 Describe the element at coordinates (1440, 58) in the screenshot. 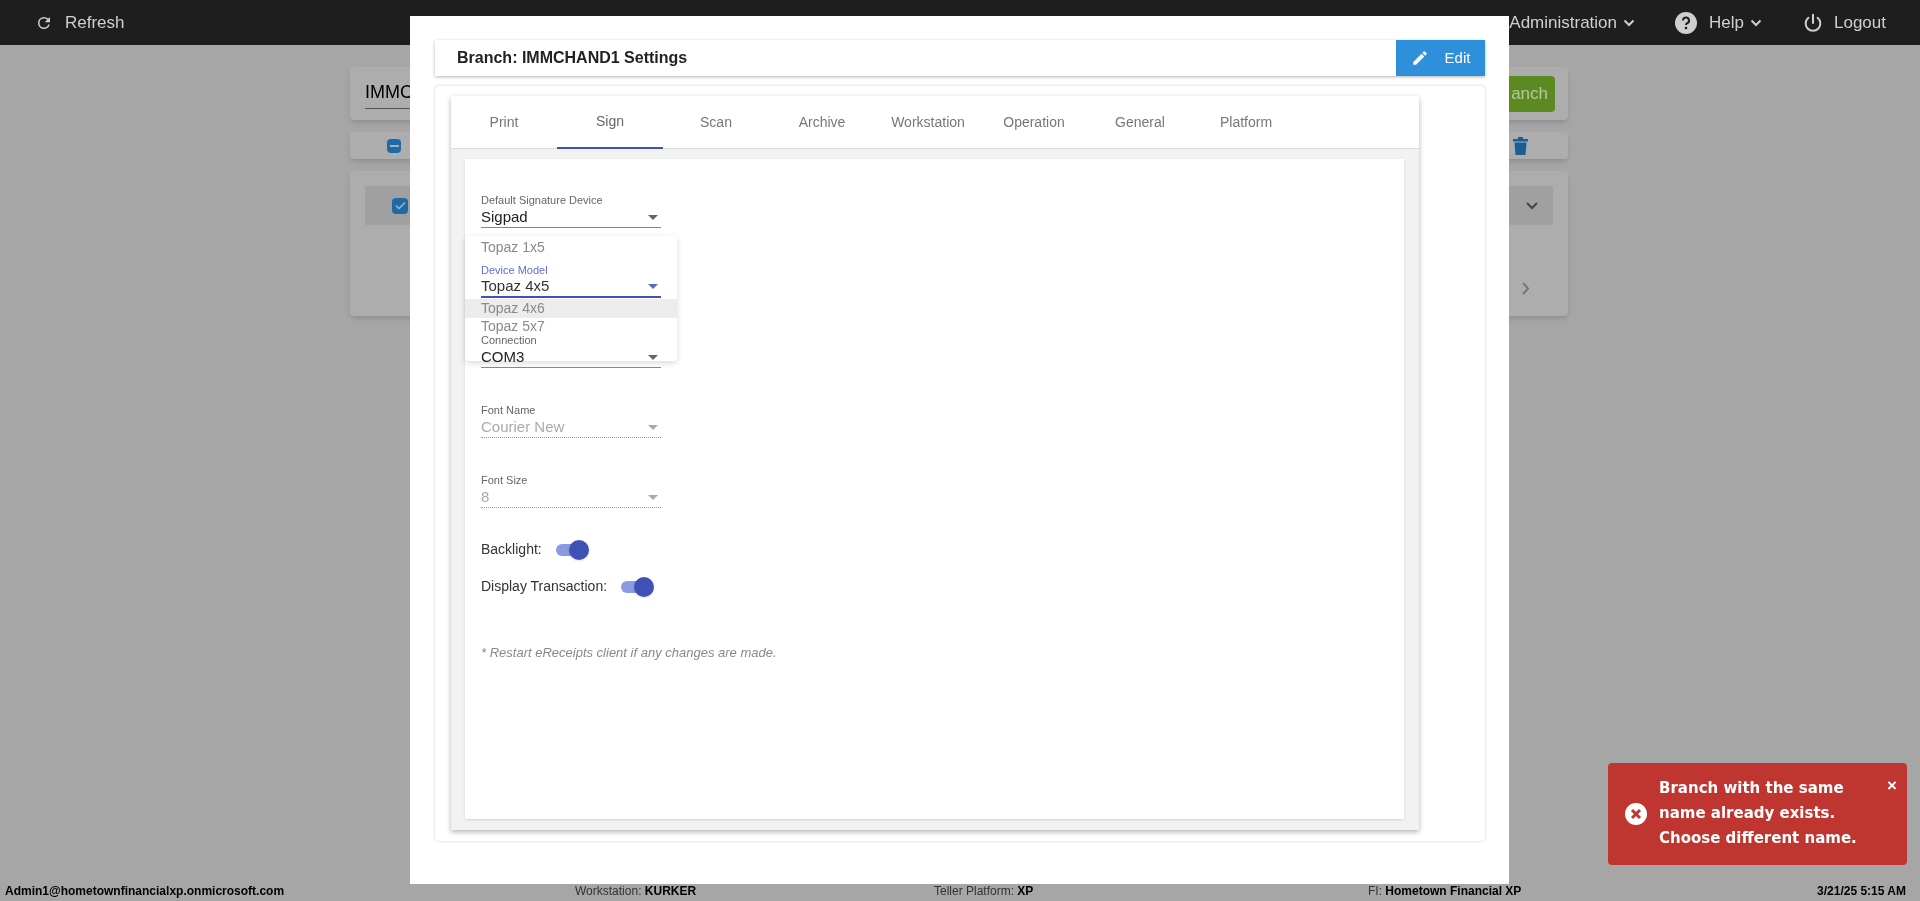

I see `edit-button: Edit` at that location.